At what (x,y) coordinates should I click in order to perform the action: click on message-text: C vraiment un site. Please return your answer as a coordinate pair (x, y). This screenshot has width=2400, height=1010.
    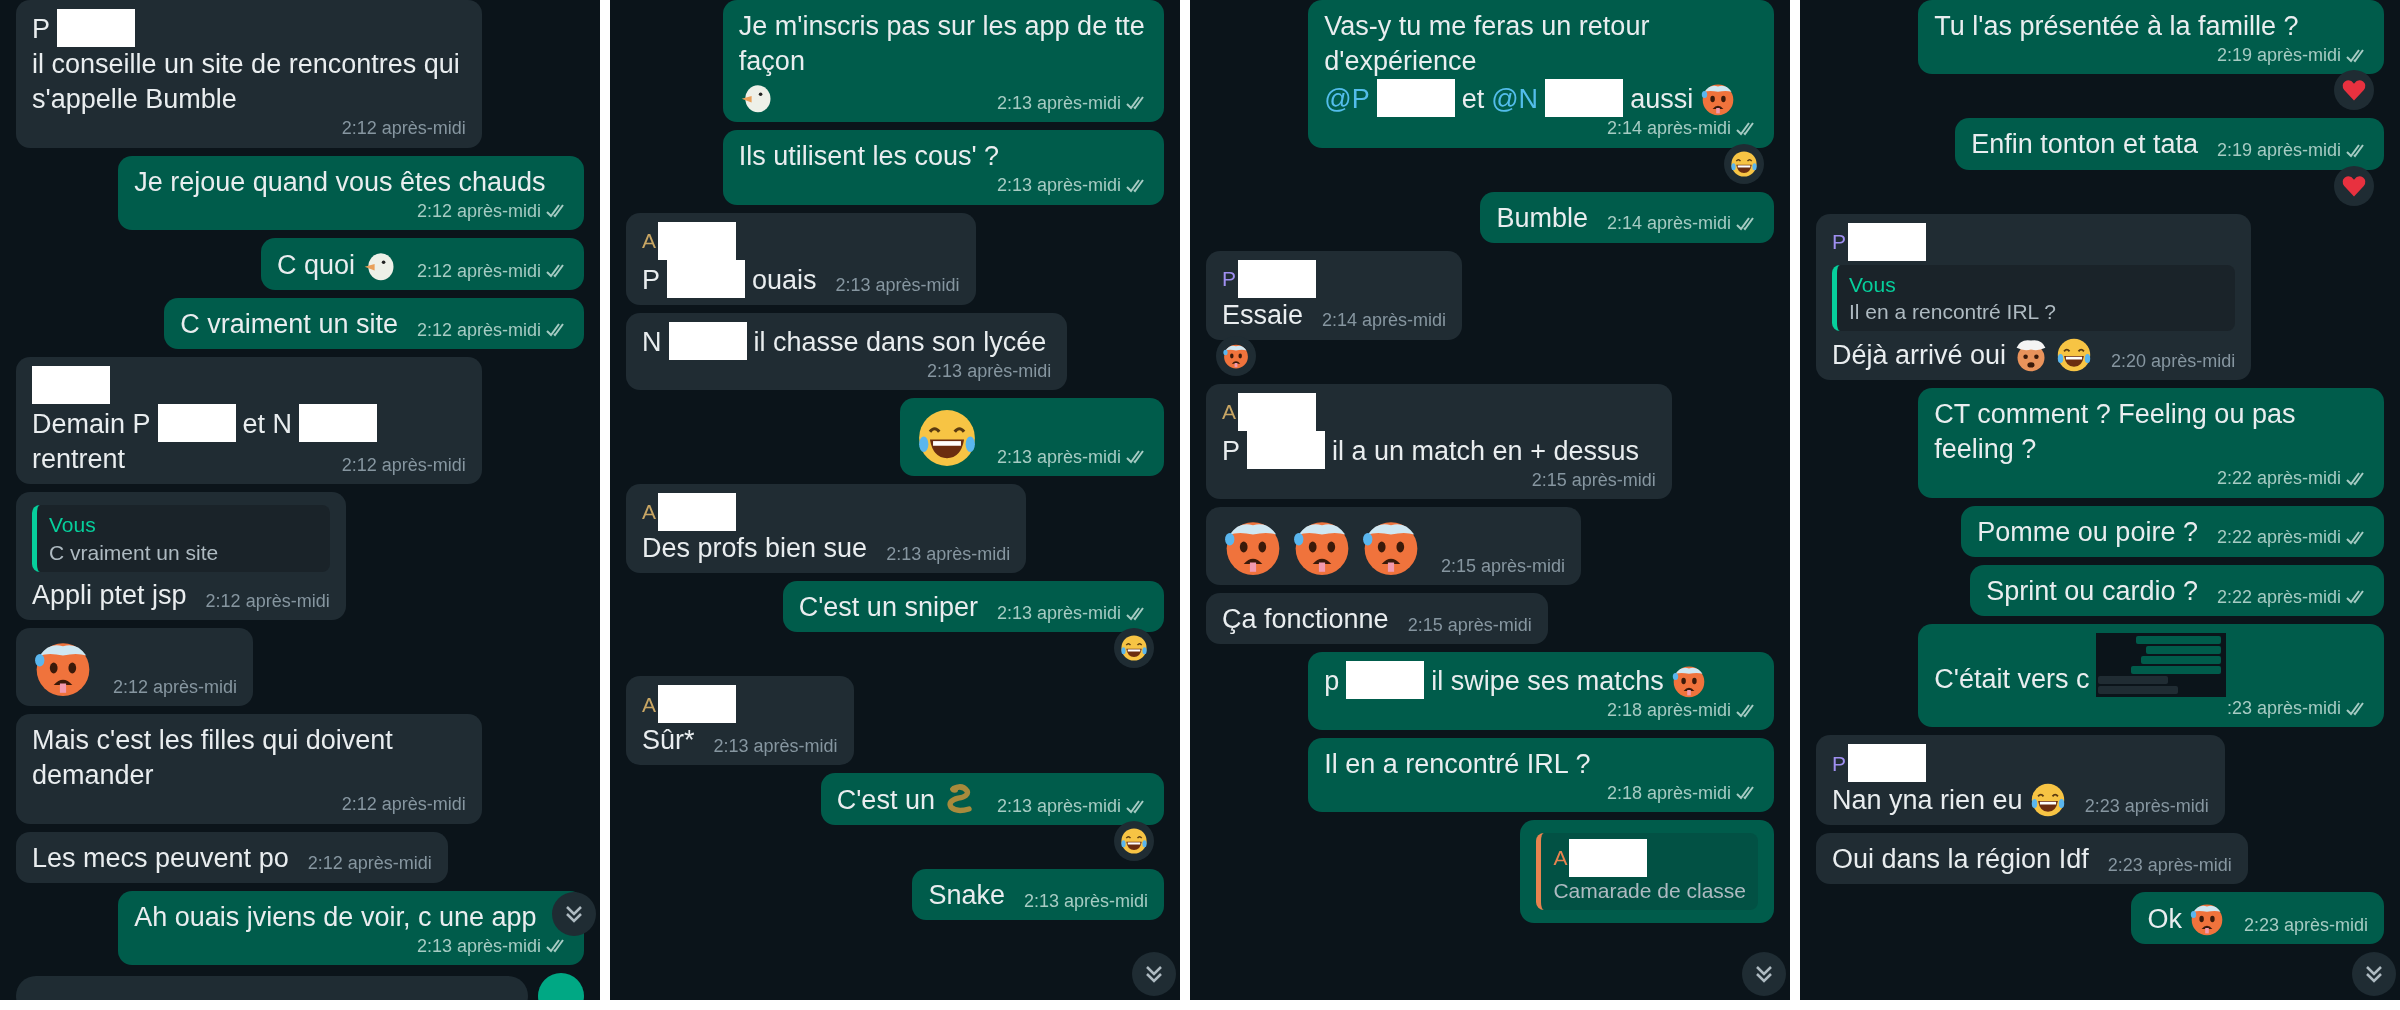
    Looking at the image, I should click on (289, 325).